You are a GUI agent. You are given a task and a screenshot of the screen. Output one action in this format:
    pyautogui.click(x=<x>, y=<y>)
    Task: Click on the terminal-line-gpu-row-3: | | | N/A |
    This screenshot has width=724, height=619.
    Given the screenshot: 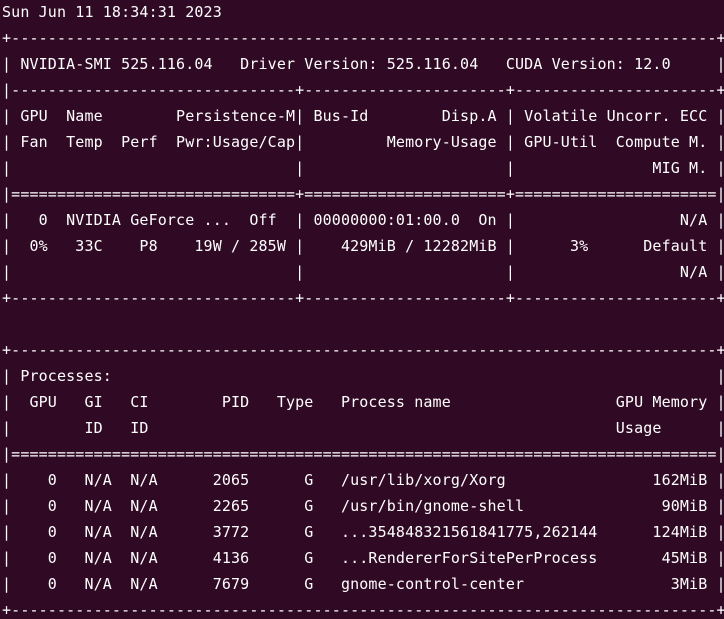 What is the action you would take?
    pyautogui.click(x=363, y=272)
    